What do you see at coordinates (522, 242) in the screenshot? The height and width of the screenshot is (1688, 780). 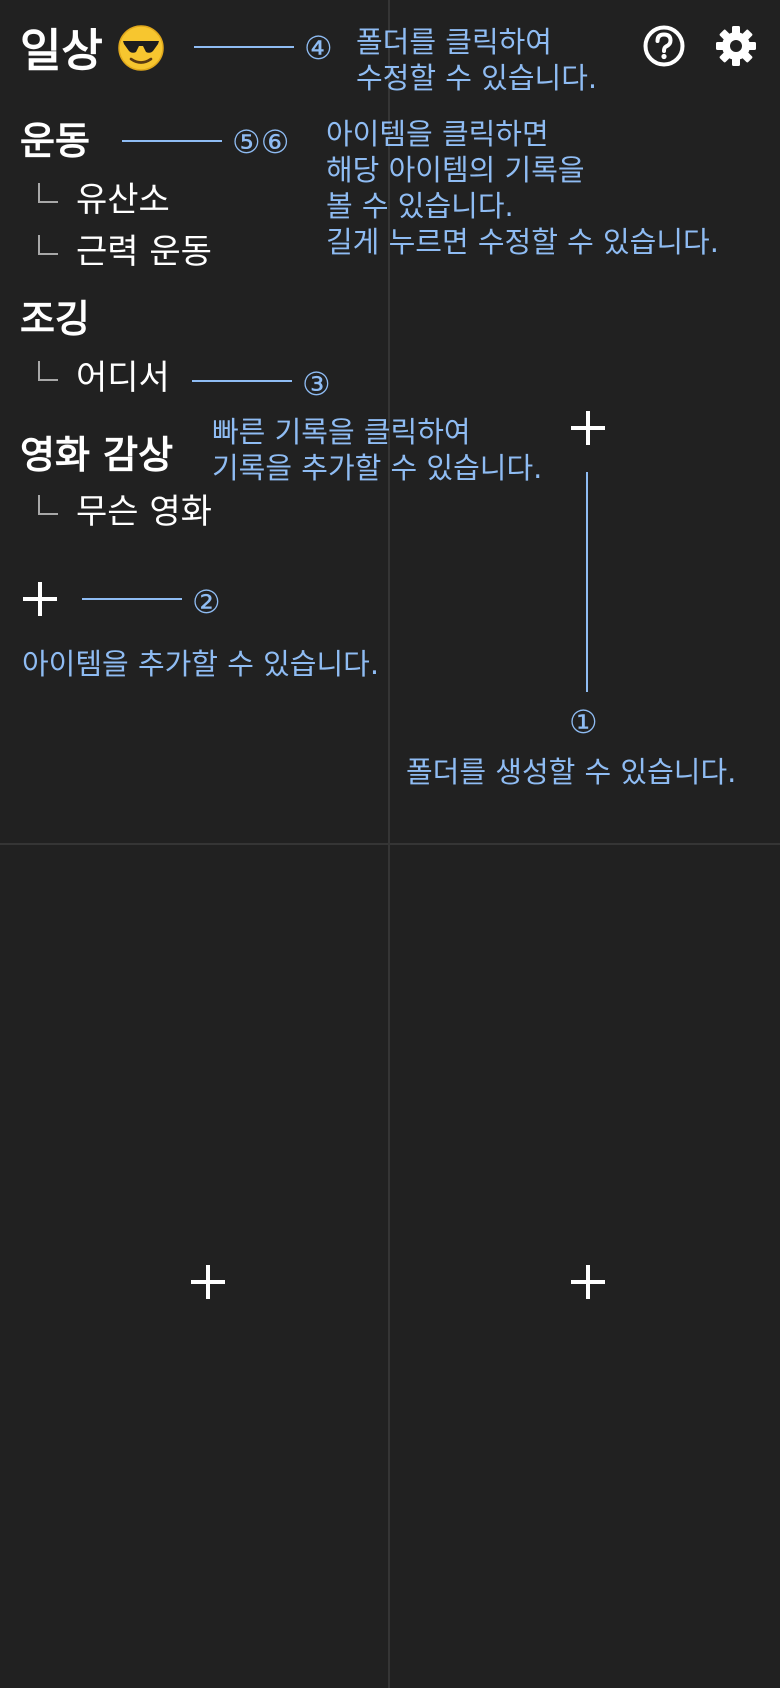 I see `hint-line: 길게 누르면 수정할 수 있습니다.` at bounding box center [522, 242].